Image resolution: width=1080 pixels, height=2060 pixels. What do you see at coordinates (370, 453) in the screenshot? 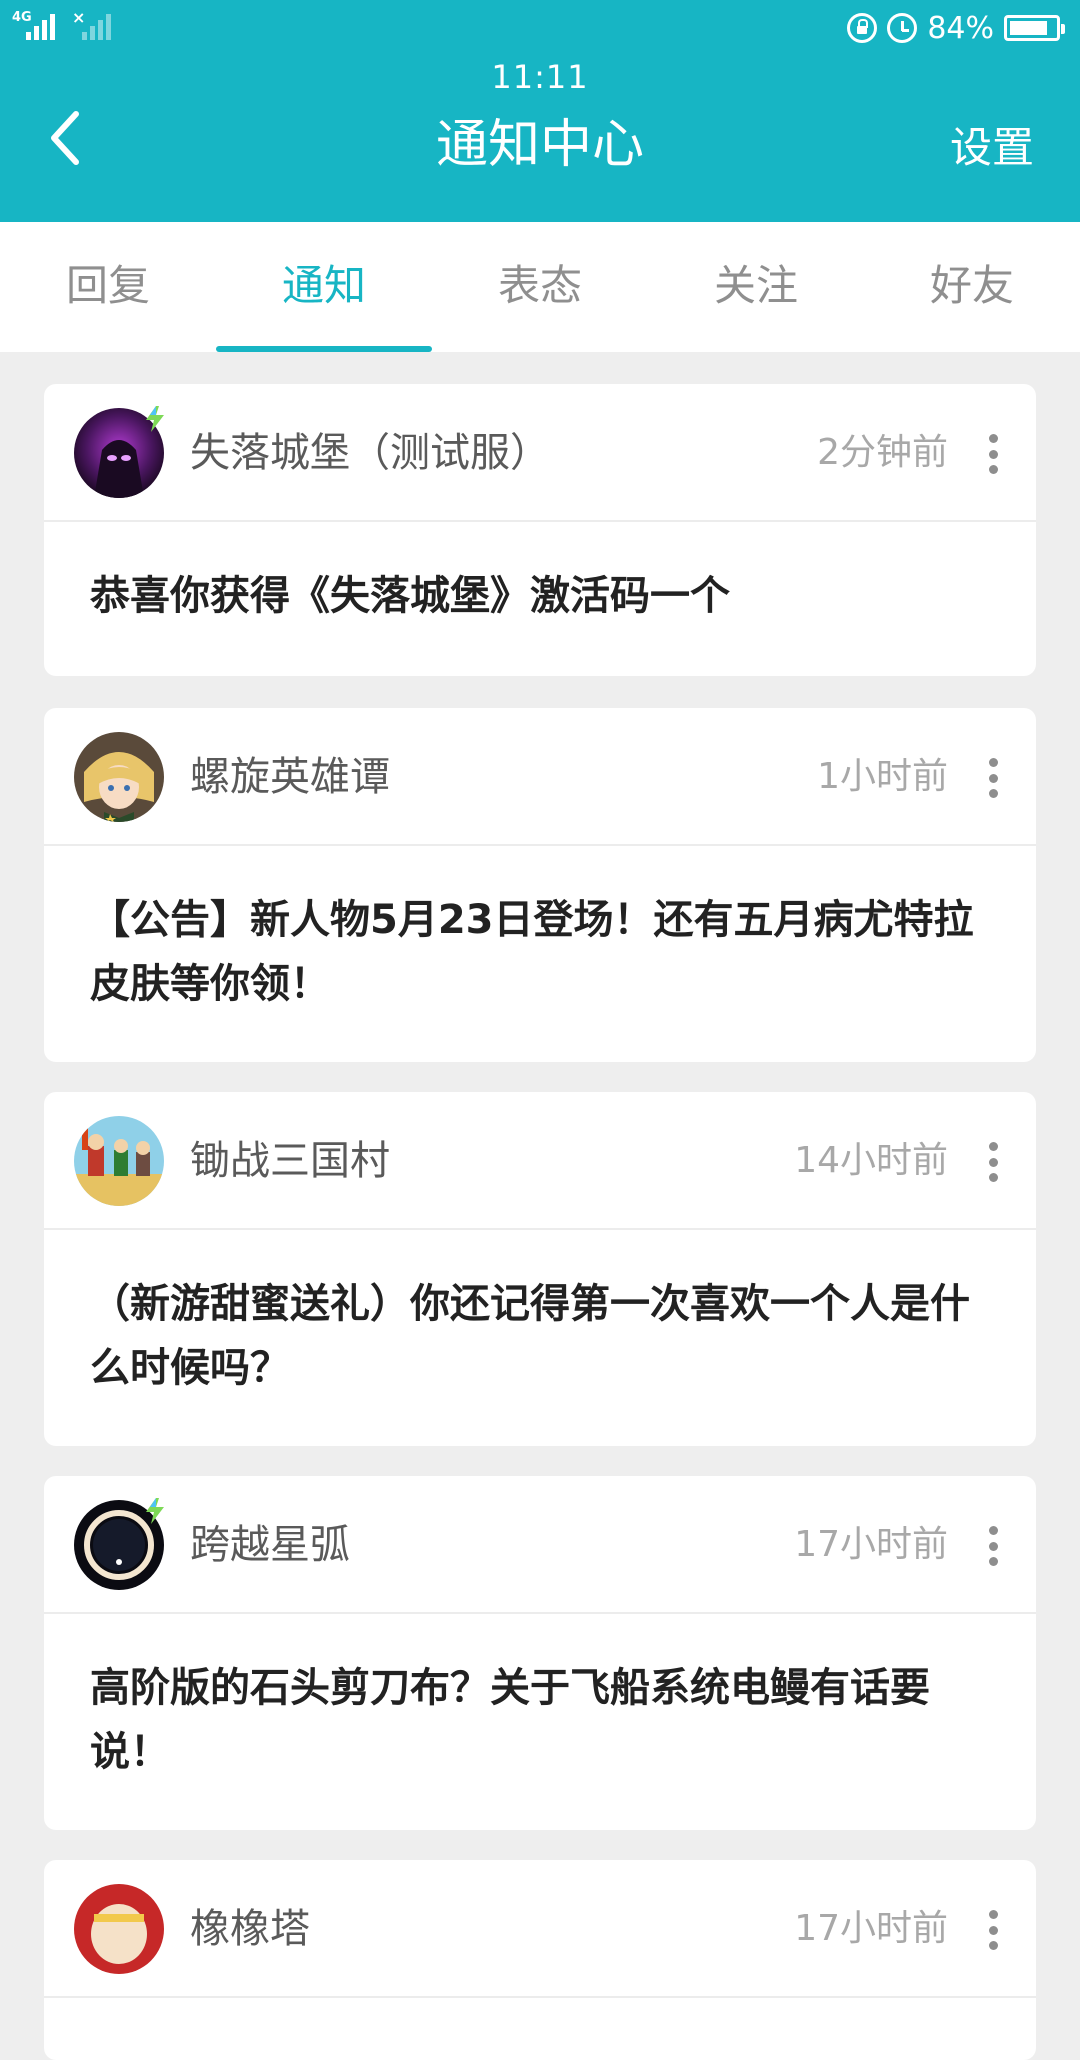
I see `sender-name: 失落城堡（测试服）` at bounding box center [370, 453].